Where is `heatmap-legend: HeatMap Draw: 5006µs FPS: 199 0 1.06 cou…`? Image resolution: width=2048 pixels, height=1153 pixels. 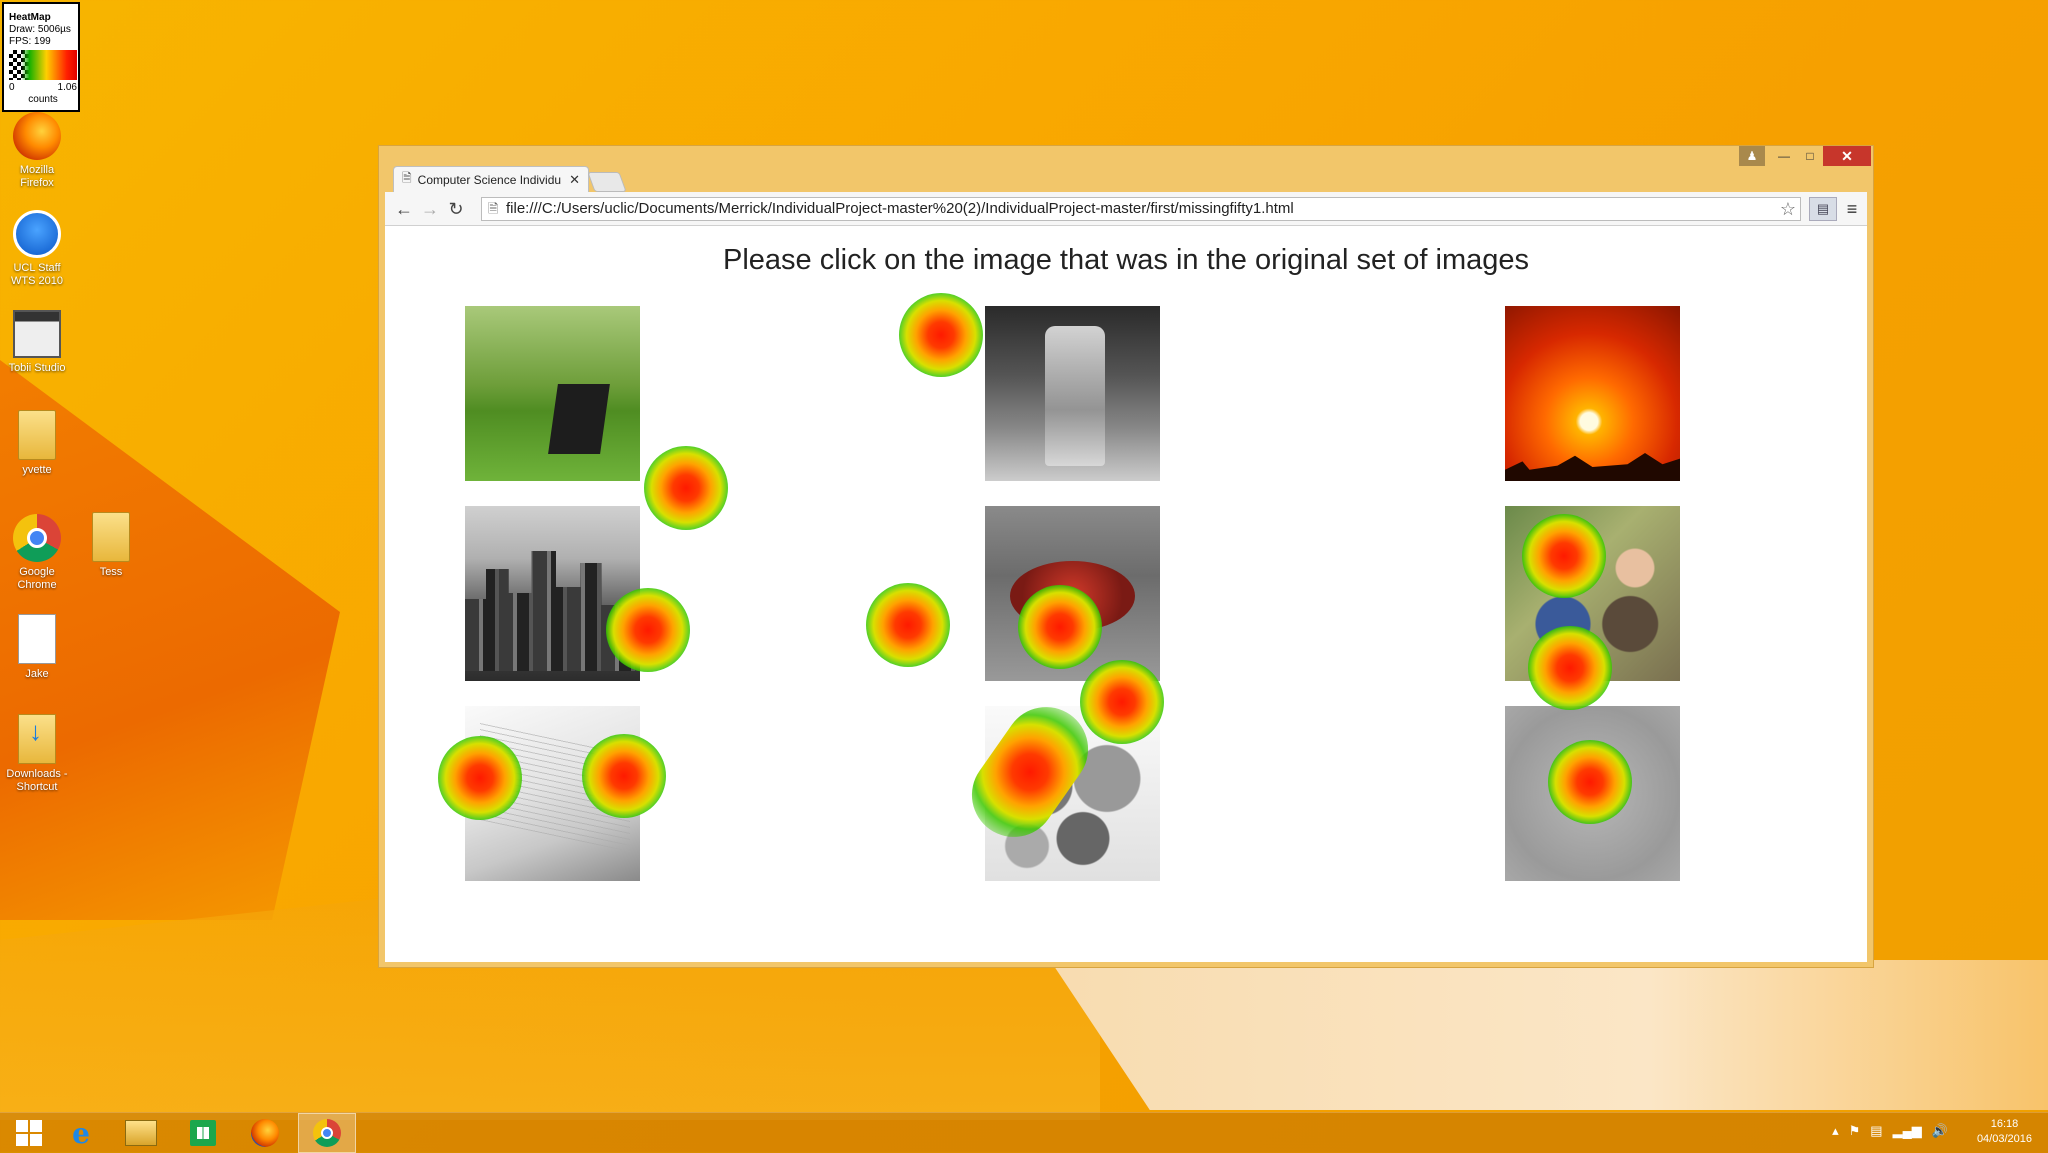
heatmap-legend: HeatMap Draw: 5006µs FPS: 199 0 1.06 cou… is located at coordinates (41, 57).